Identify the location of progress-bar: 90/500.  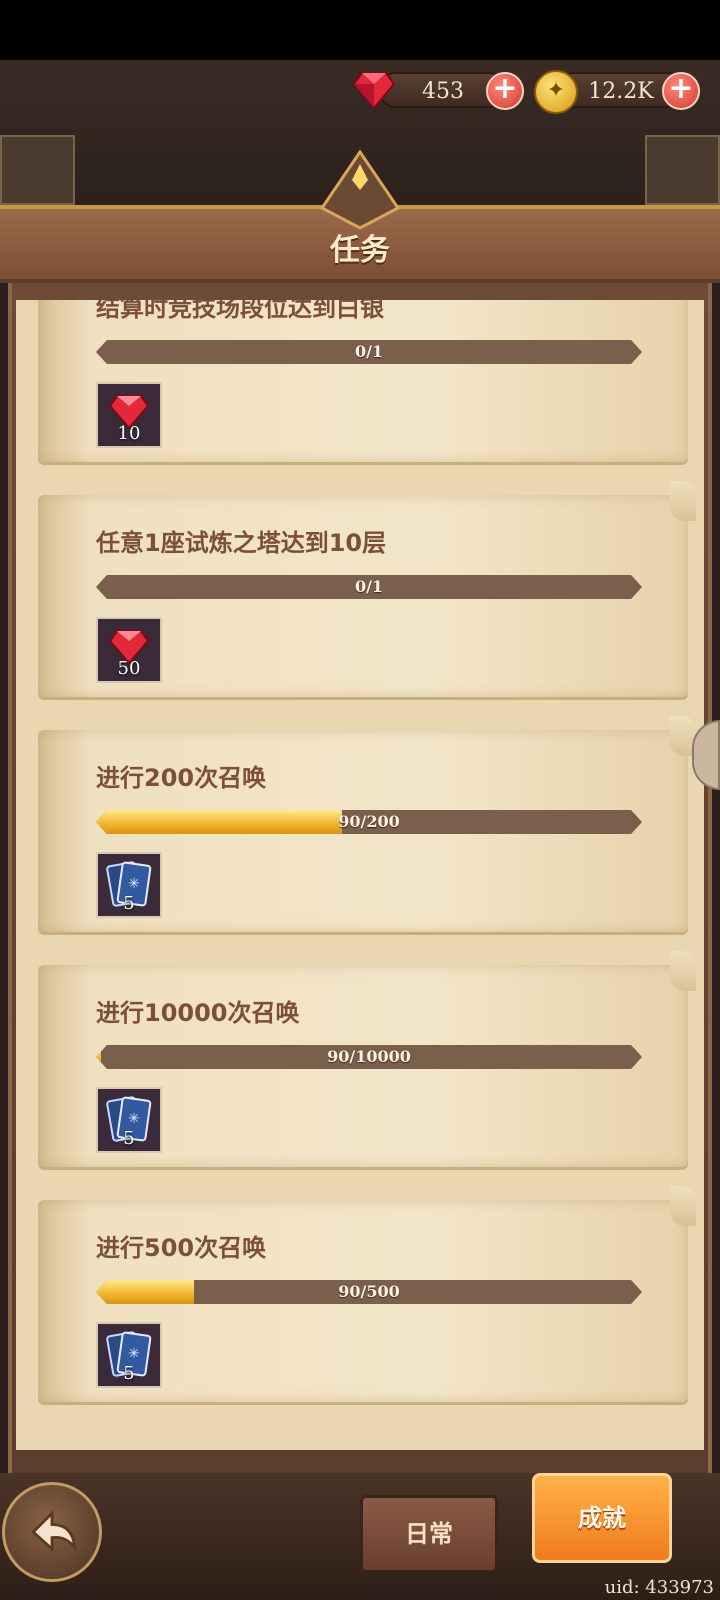
(369, 1292).